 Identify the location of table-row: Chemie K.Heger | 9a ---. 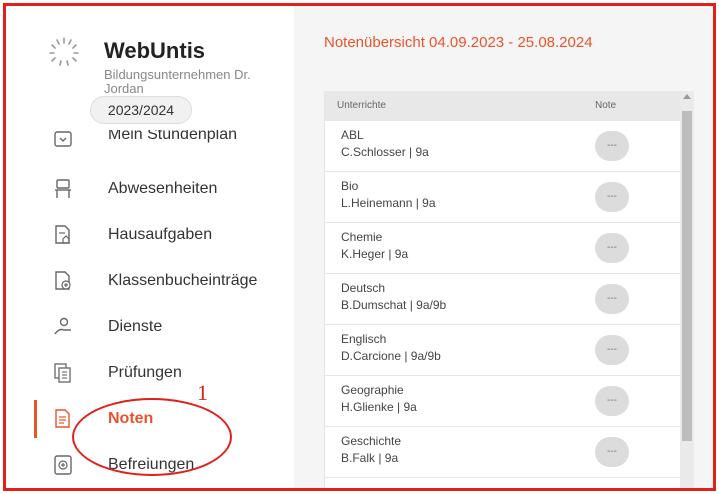
(502, 248).